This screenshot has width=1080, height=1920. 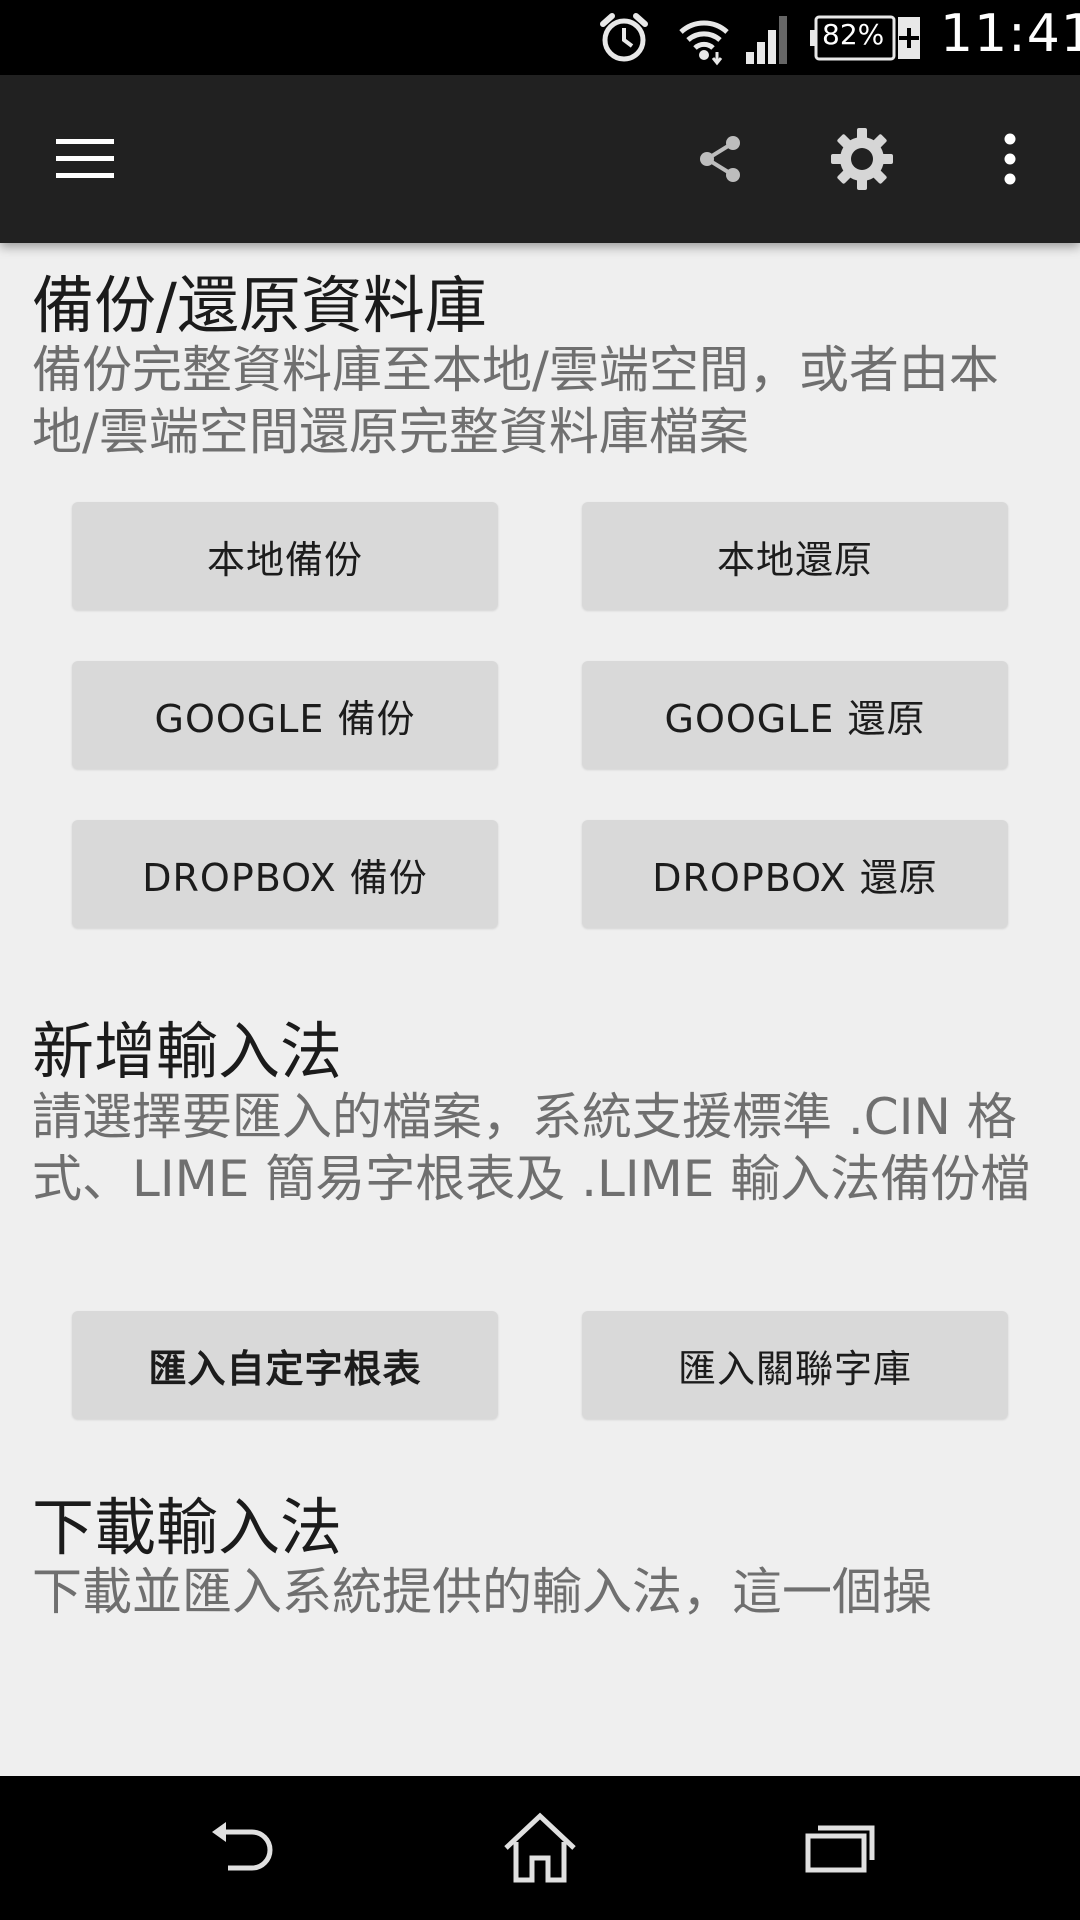 I want to click on settings-button, so click(x=862, y=159).